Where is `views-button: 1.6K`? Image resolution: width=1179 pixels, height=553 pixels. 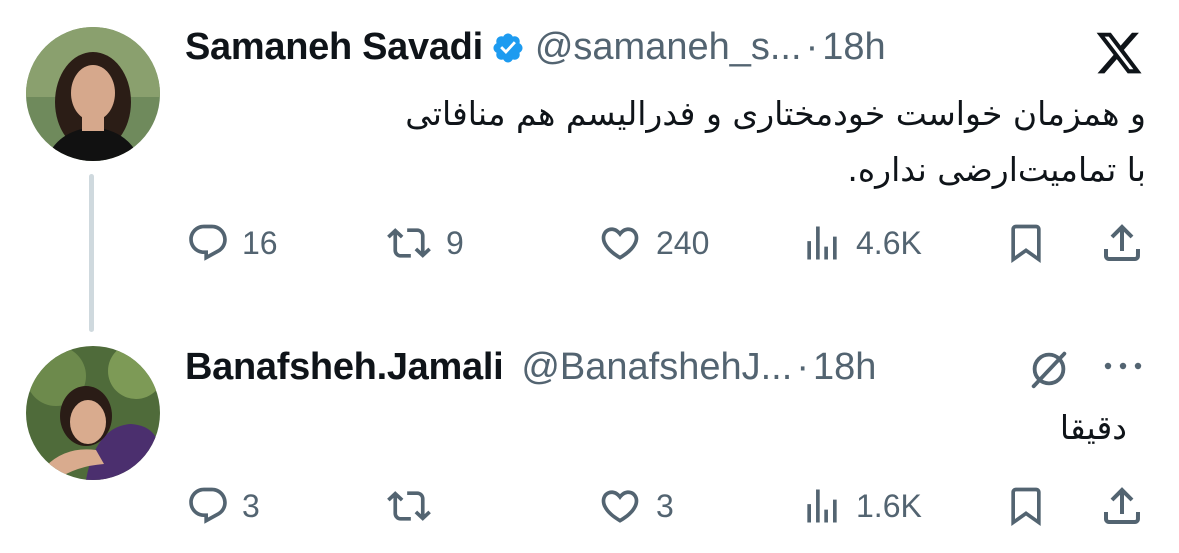
views-button: 1.6K is located at coordinates (861, 506).